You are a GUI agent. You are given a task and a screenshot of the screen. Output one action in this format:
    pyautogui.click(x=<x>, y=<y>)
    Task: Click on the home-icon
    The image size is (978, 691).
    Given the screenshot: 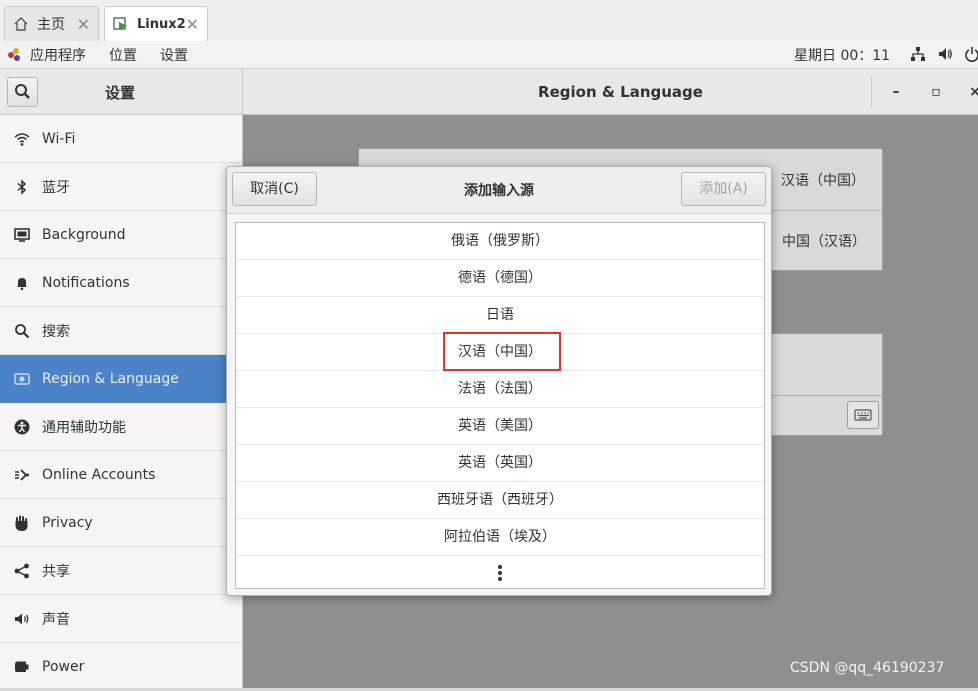 What is the action you would take?
    pyautogui.click(x=21, y=24)
    